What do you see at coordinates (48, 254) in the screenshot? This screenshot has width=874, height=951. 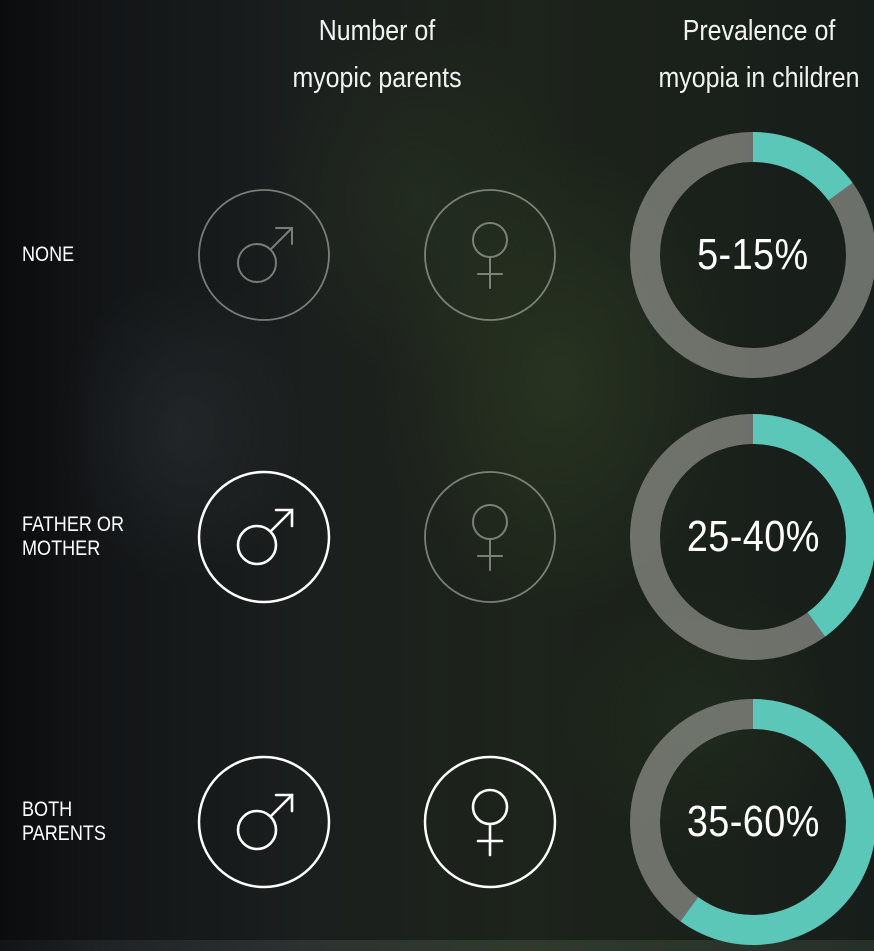 I see `row-label: NONE` at bounding box center [48, 254].